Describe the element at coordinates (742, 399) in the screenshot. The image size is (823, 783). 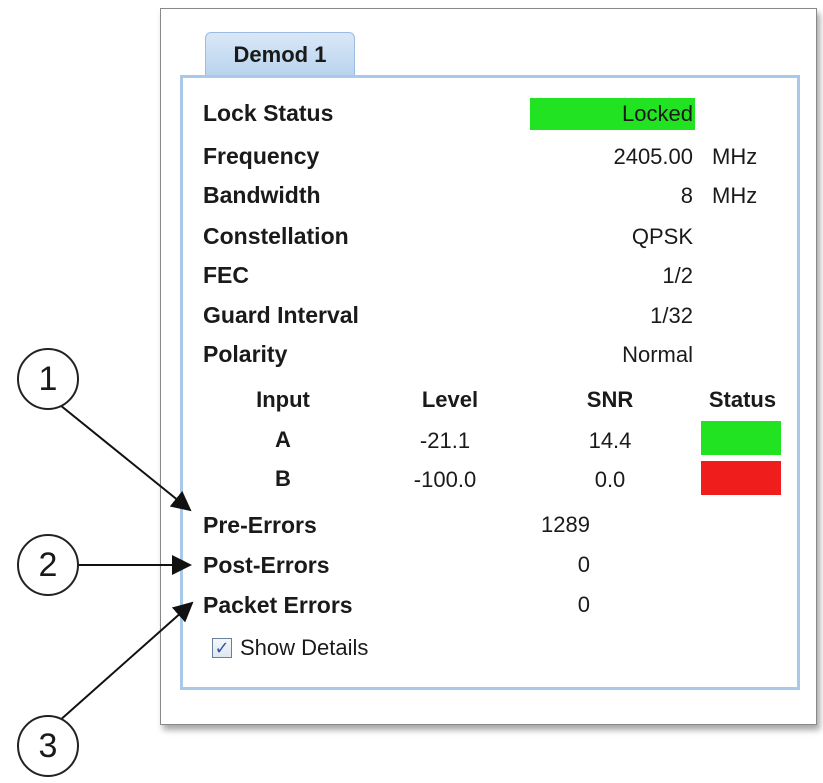
I see `status-column-header: Status` at that location.